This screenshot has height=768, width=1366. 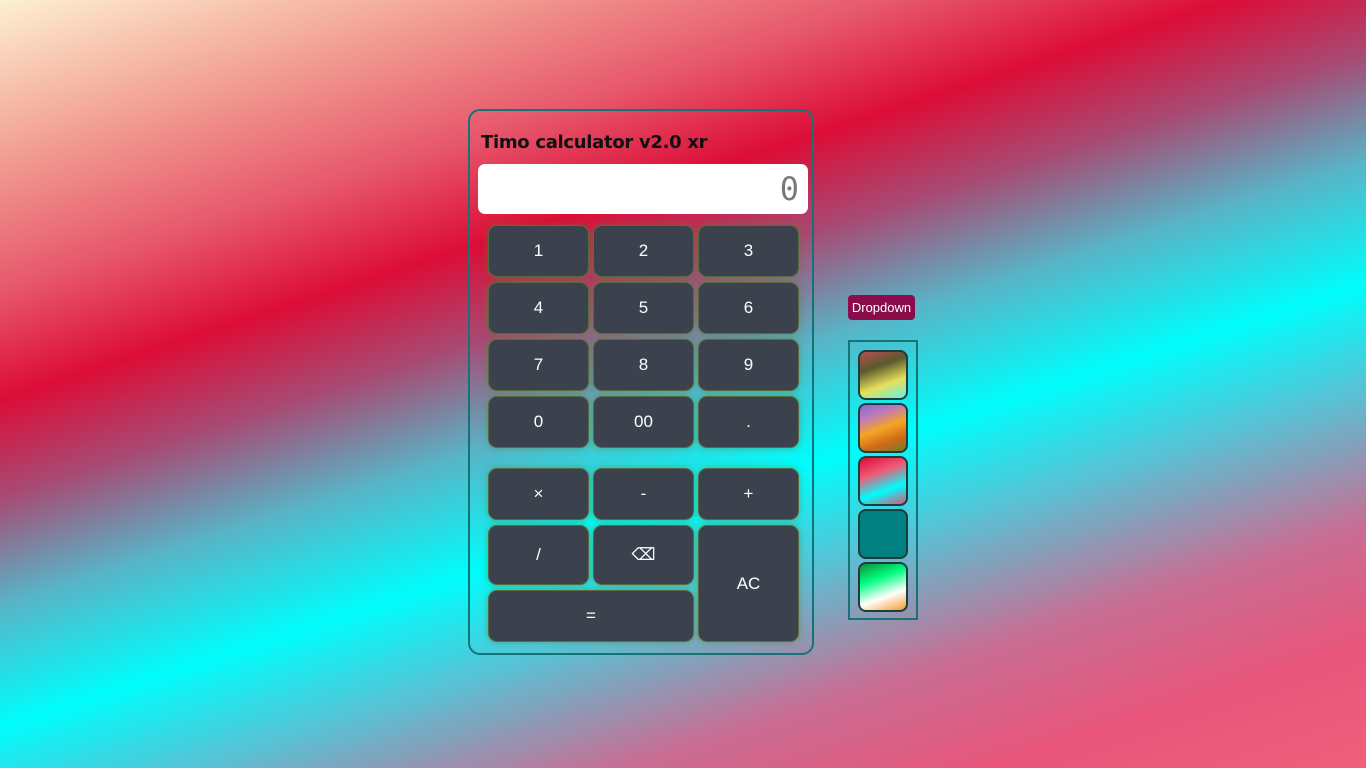 What do you see at coordinates (538, 555) in the screenshot?
I see `key-divide: /` at bounding box center [538, 555].